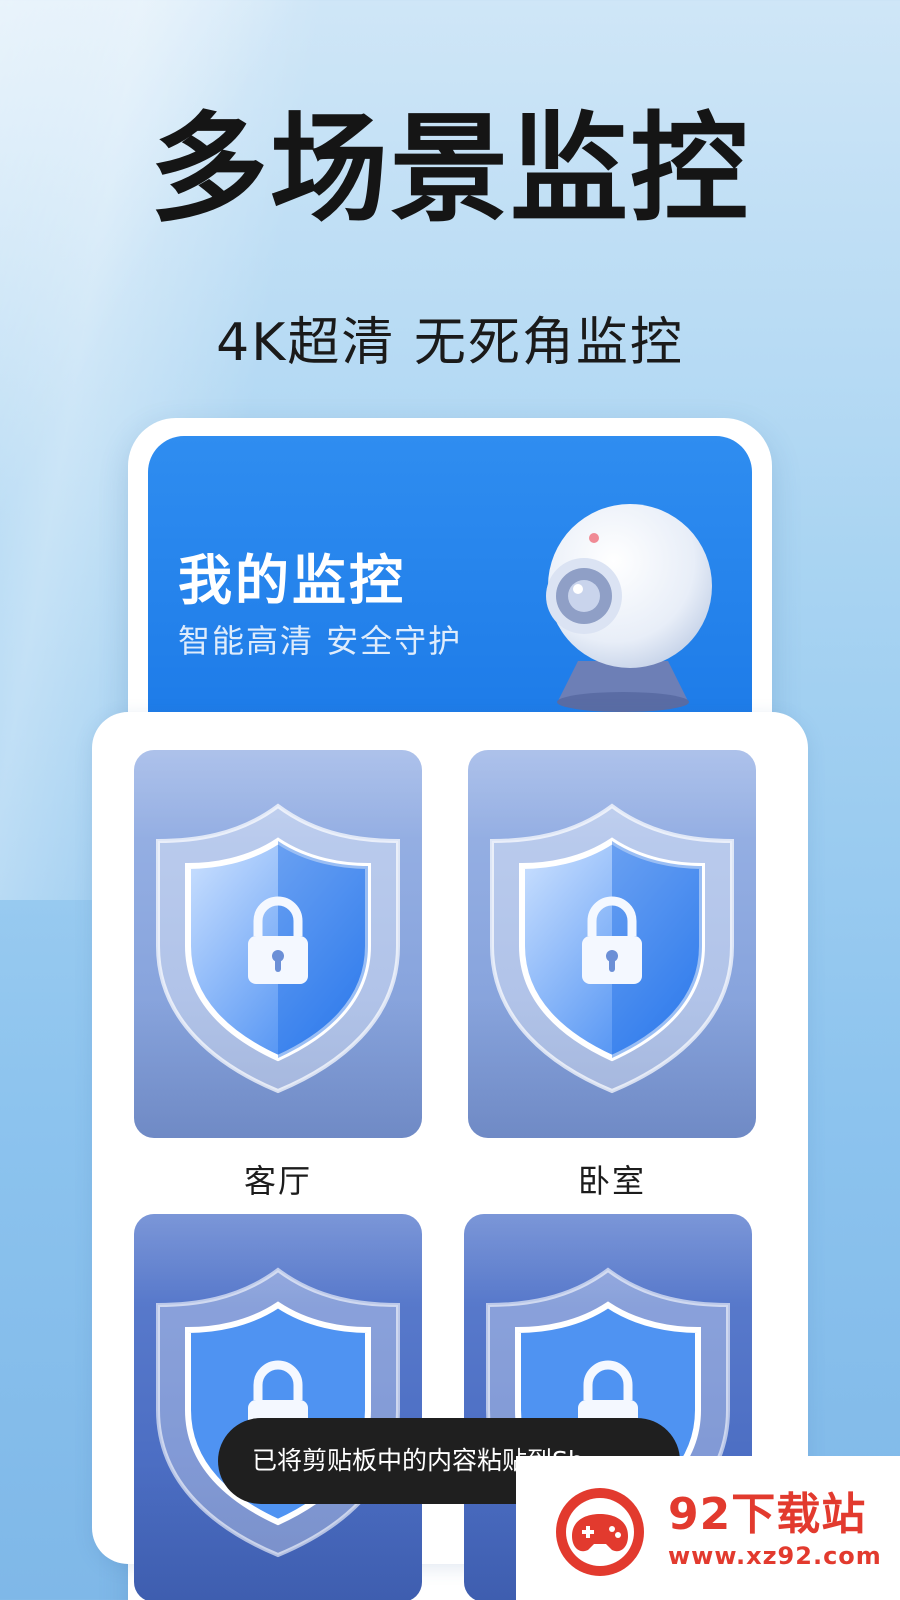  Describe the element at coordinates (767, 1514) in the screenshot. I see `watermark-name: 92下载站` at that location.